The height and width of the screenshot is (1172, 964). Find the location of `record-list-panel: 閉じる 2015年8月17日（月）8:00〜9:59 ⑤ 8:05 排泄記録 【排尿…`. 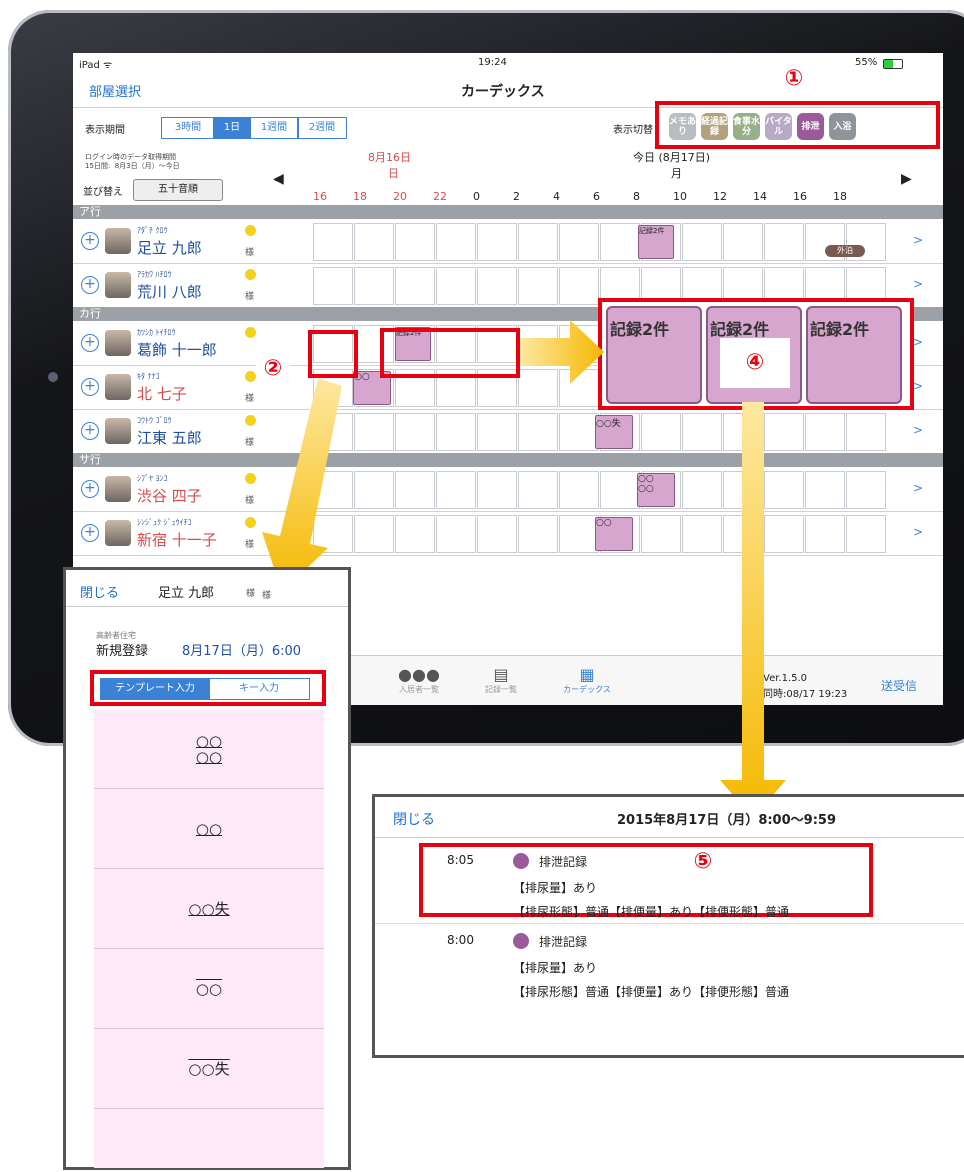

record-list-panel: 閉じる 2015年8月17日（月）8:00〜9:59 ⑤ 8:05 排泄記録 【排尿… is located at coordinates (668, 926).